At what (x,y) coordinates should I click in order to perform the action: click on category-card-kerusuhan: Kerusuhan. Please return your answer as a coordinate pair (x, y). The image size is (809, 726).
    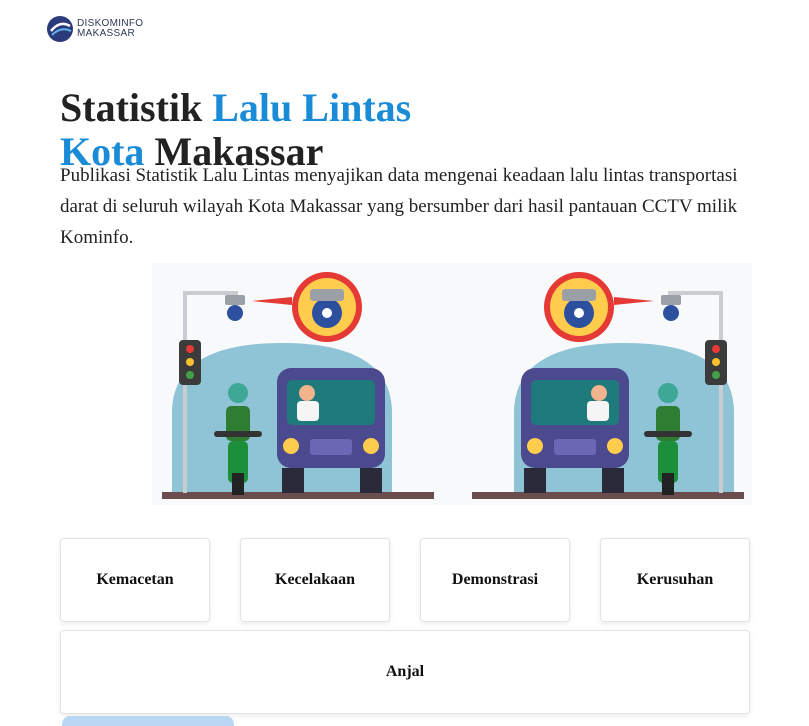
    Looking at the image, I should click on (675, 580).